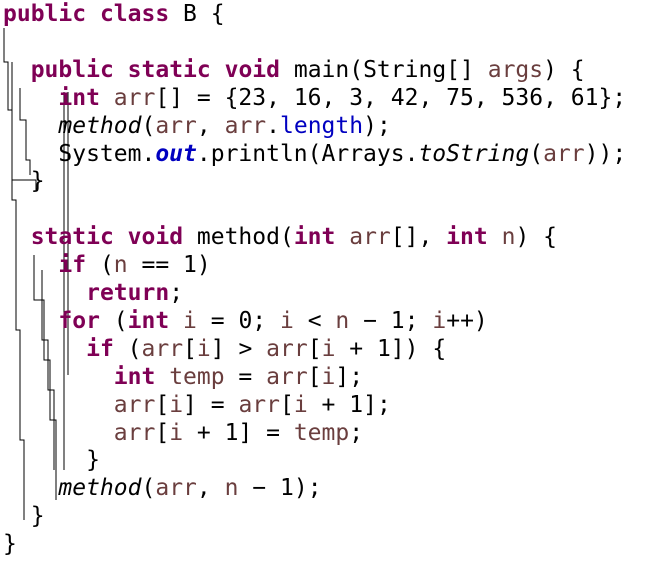 The height and width of the screenshot is (564, 664). I want to click on code-token: + 1];, so click(349, 404).